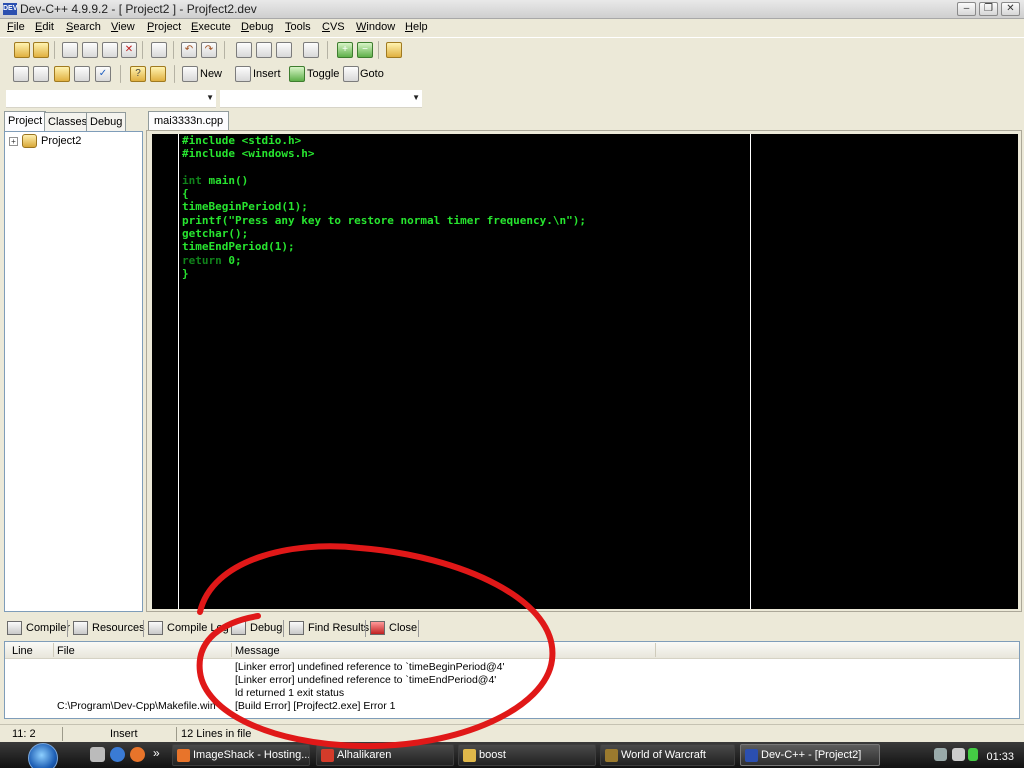  Describe the element at coordinates (297, 74) in the screenshot. I see `toggle-bookmark-icon` at that location.